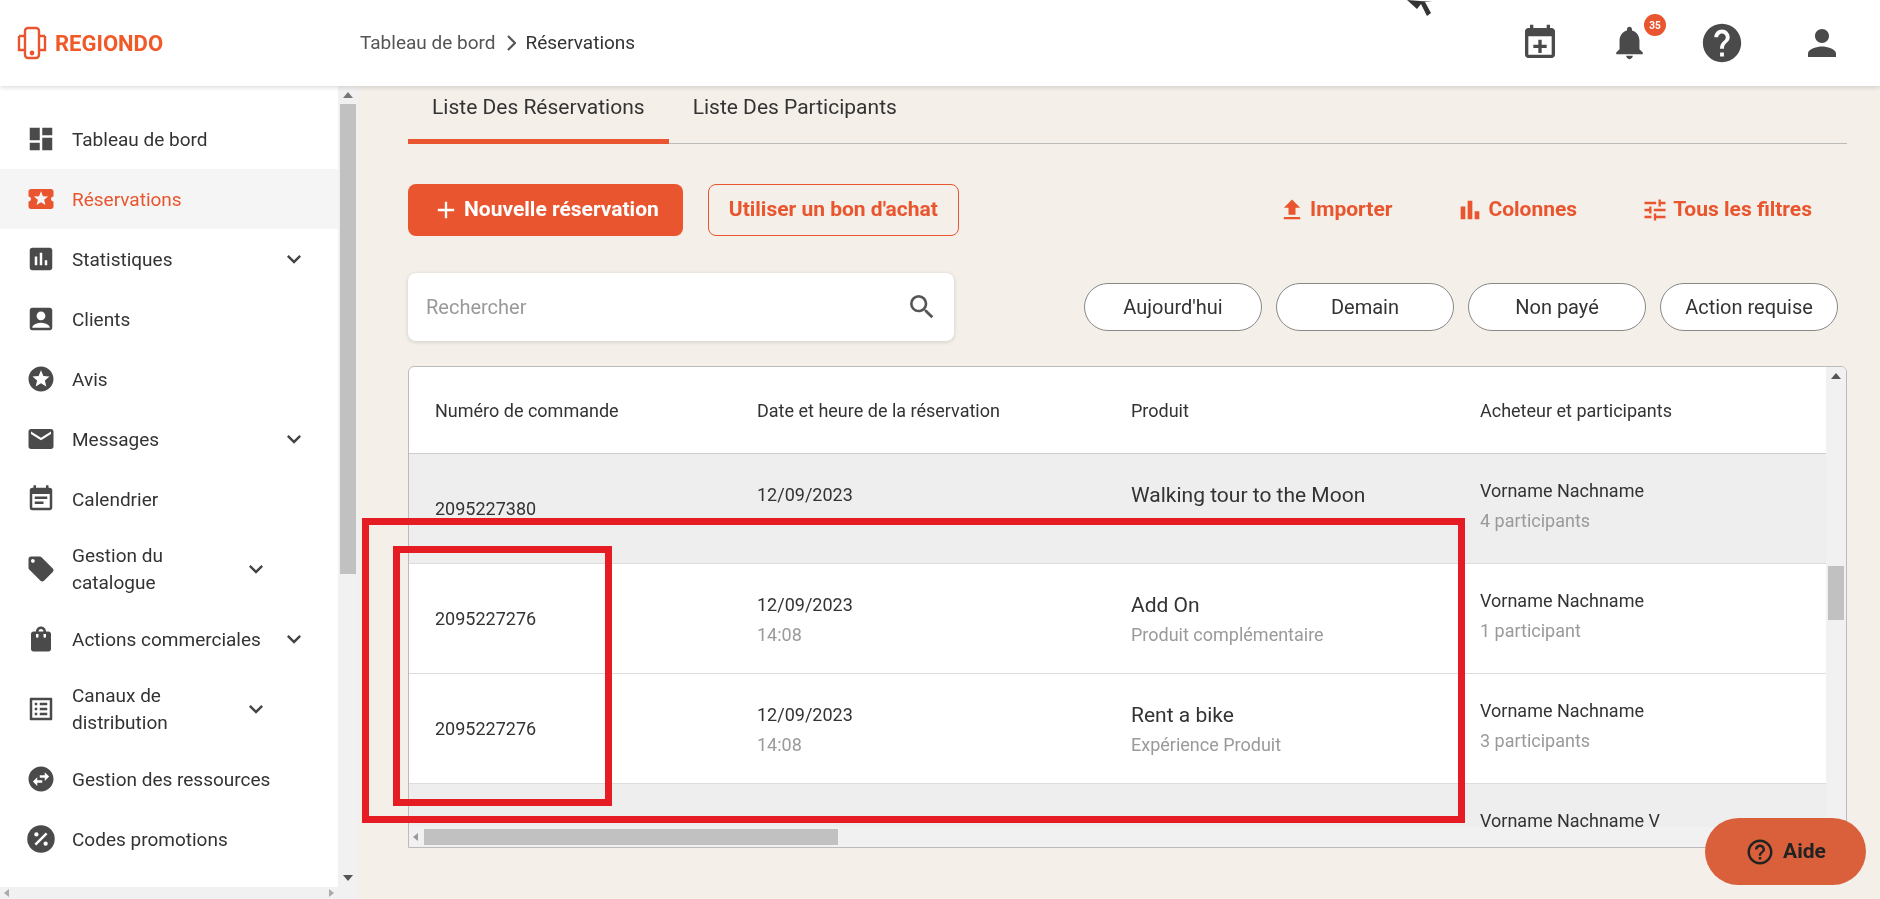 The width and height of the screenshot is (1880, 899). I want to click on sidebar-item: Messages, so click(169, 439).